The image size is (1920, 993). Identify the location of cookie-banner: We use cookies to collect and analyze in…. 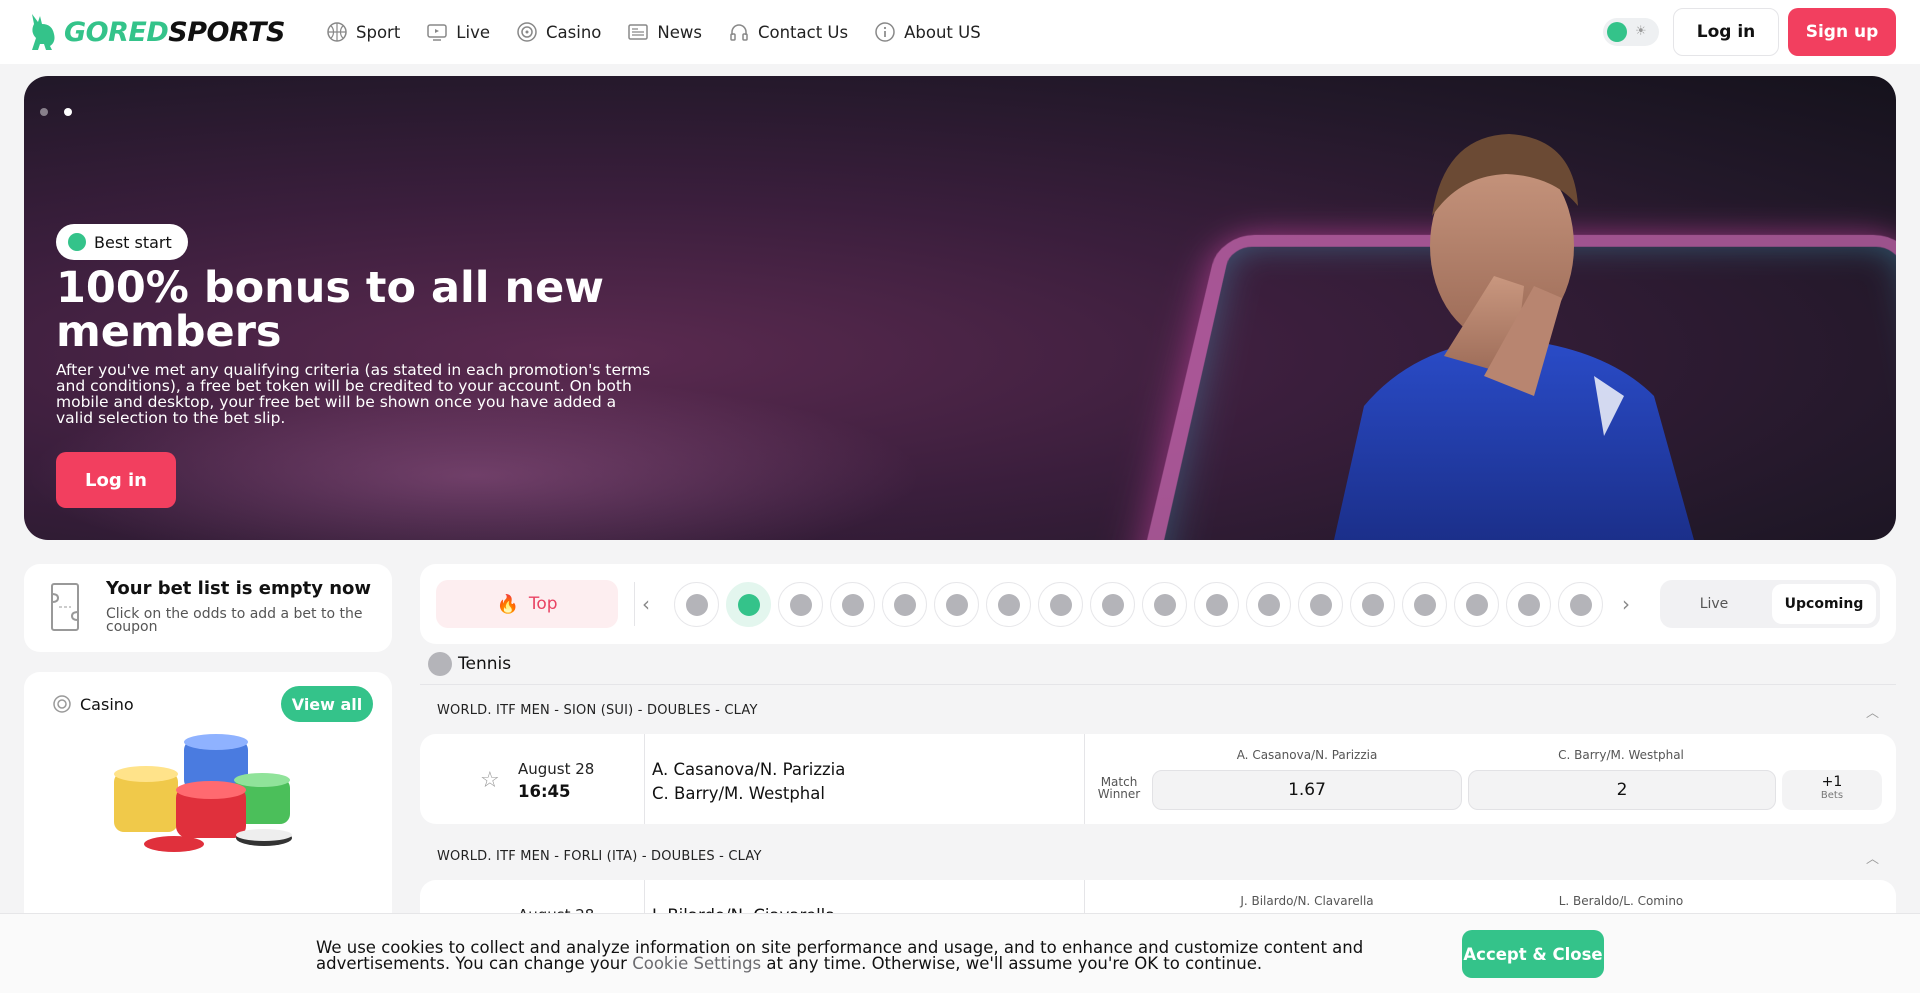
(960, 953).